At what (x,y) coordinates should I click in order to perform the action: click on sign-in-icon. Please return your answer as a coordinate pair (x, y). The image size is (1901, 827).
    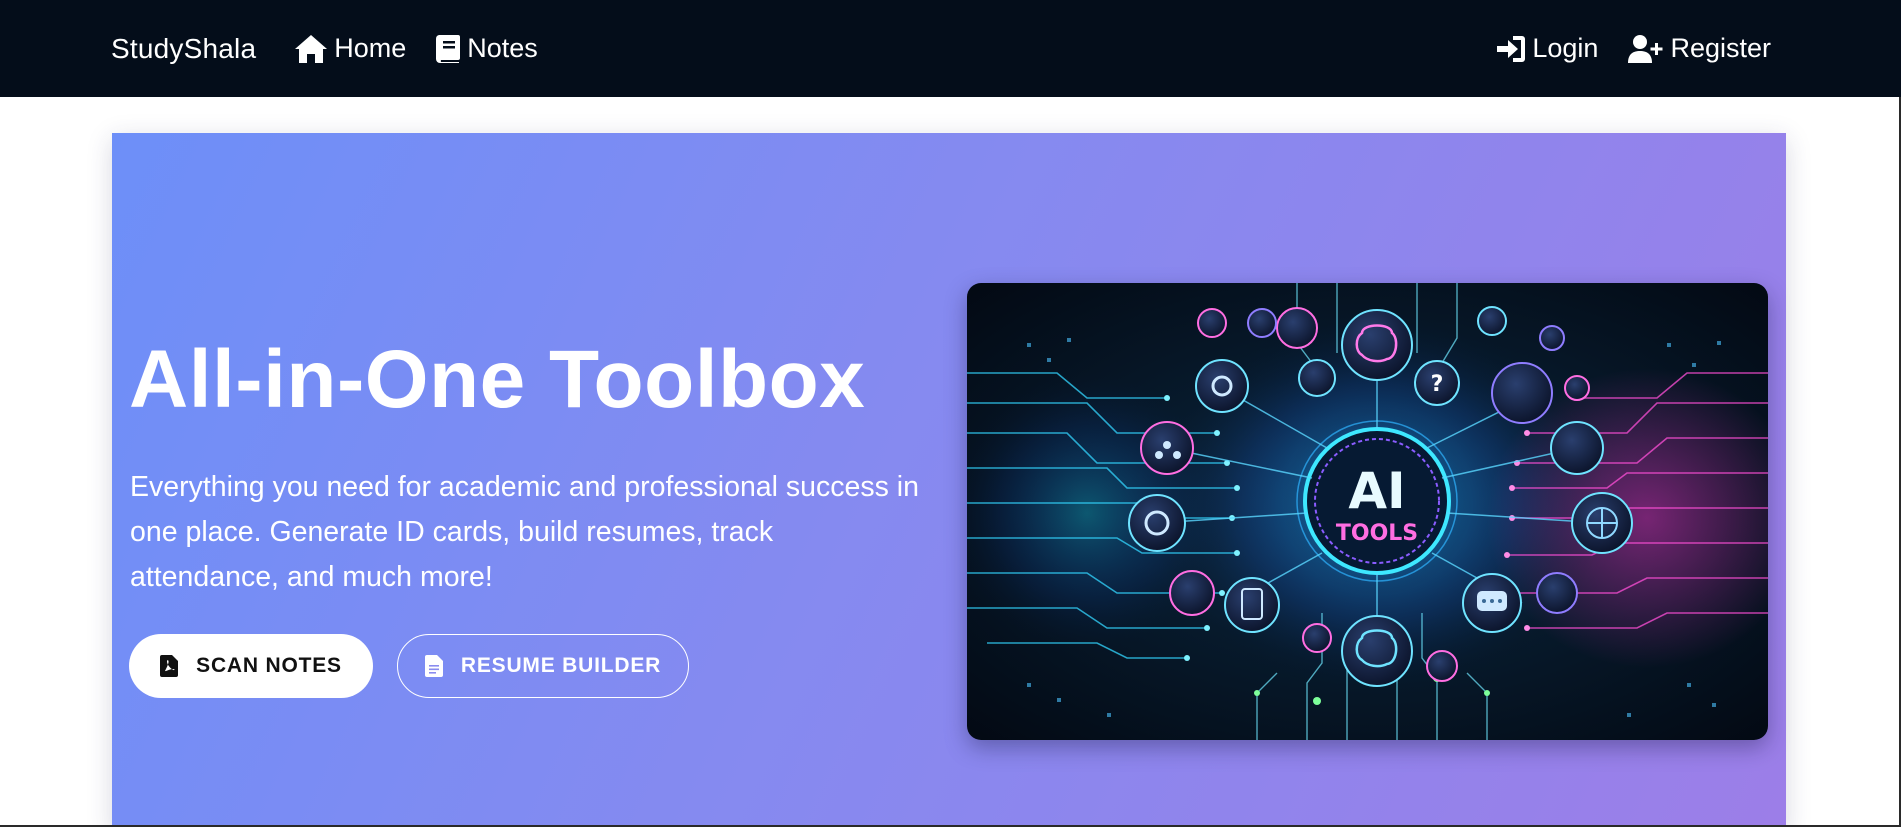
    Looking at the image, I should click on (1511, 48).